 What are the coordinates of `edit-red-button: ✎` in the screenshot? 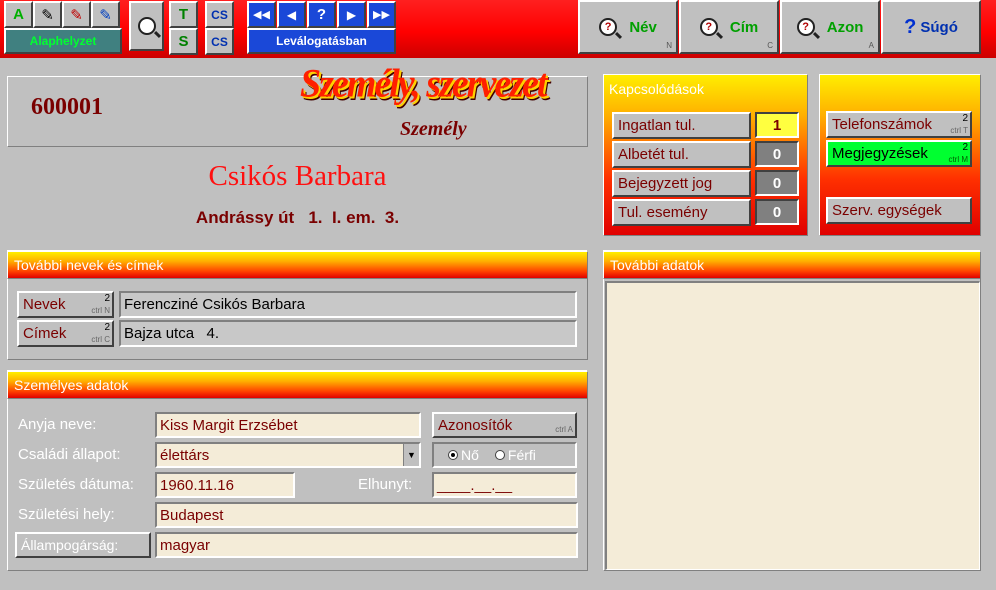 It's located at (76, 14).